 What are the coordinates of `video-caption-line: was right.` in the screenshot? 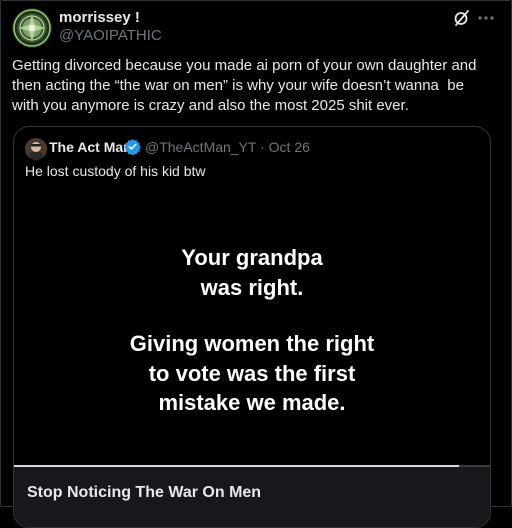 It's located at (252, 287).